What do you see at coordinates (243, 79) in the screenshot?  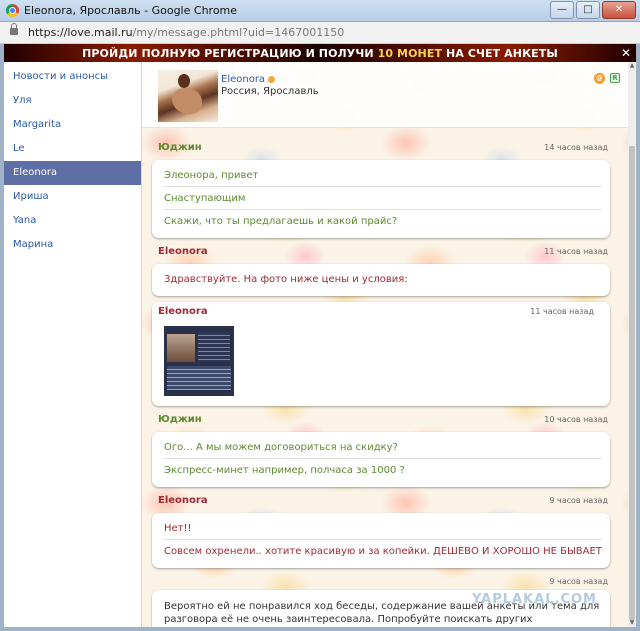 I see `contact-name: Eleonora` at bounding box center [243, 79].